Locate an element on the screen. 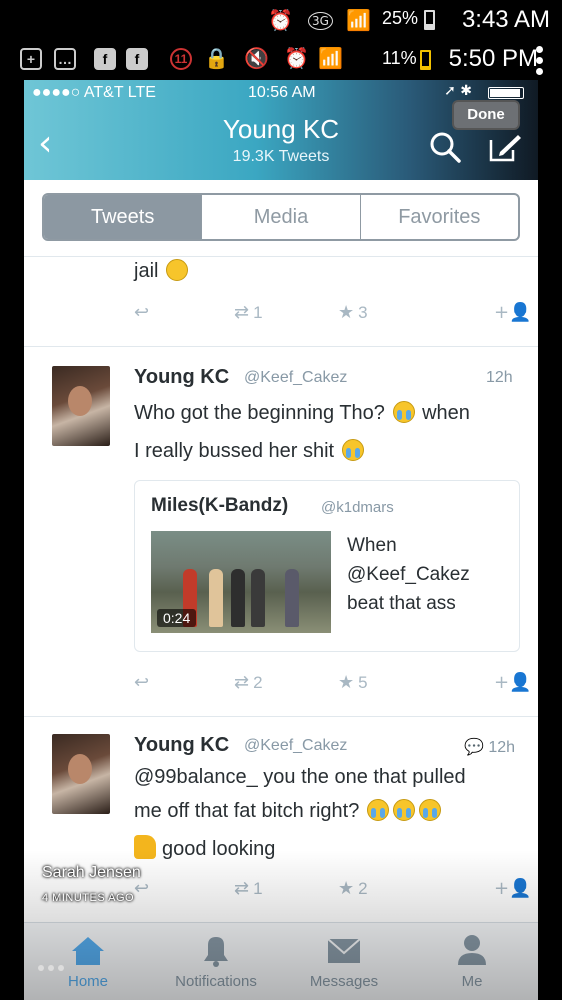 The width and height of the screenshot is (562, 1000). conversation-icon: 💬 is located at coordinates (474, 747).